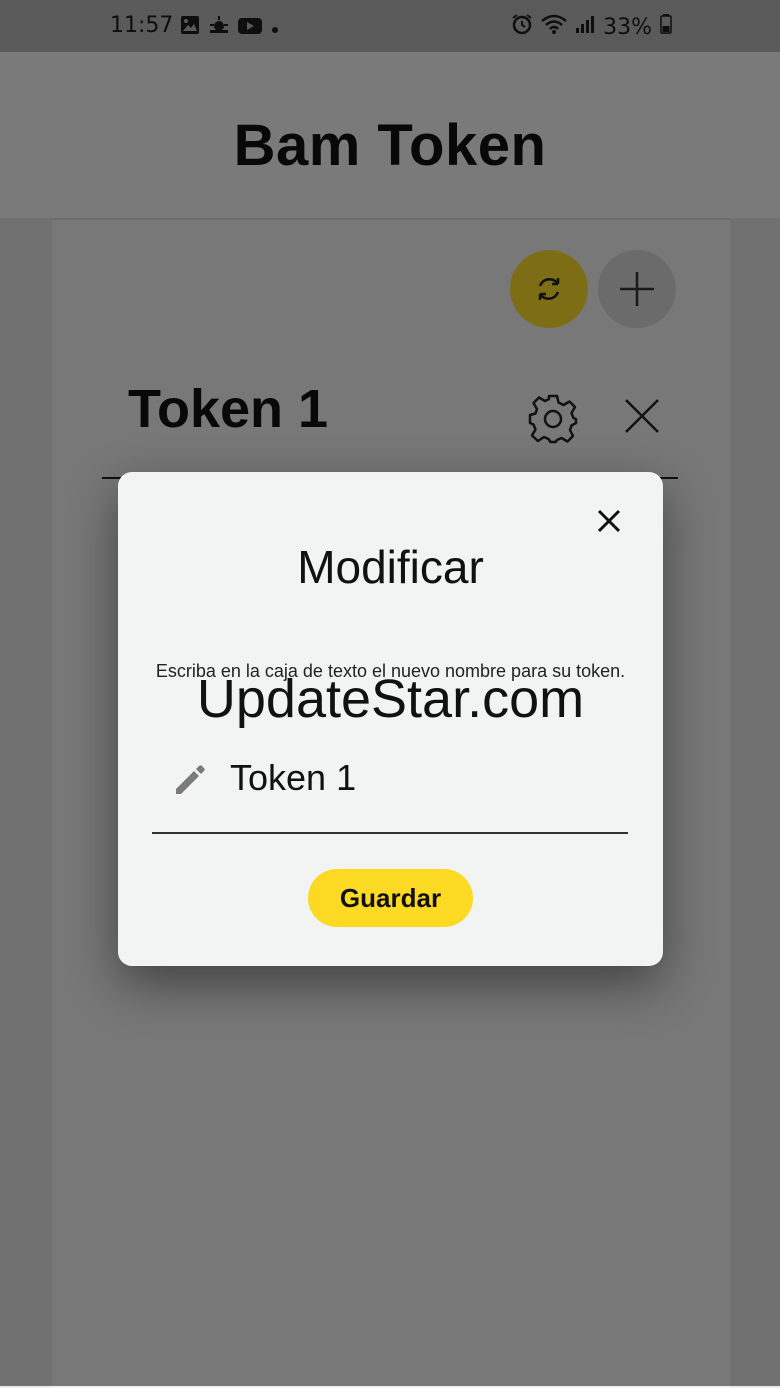 The image size is (780, 1388). I want to click on token-name-field, so click(390, 792).